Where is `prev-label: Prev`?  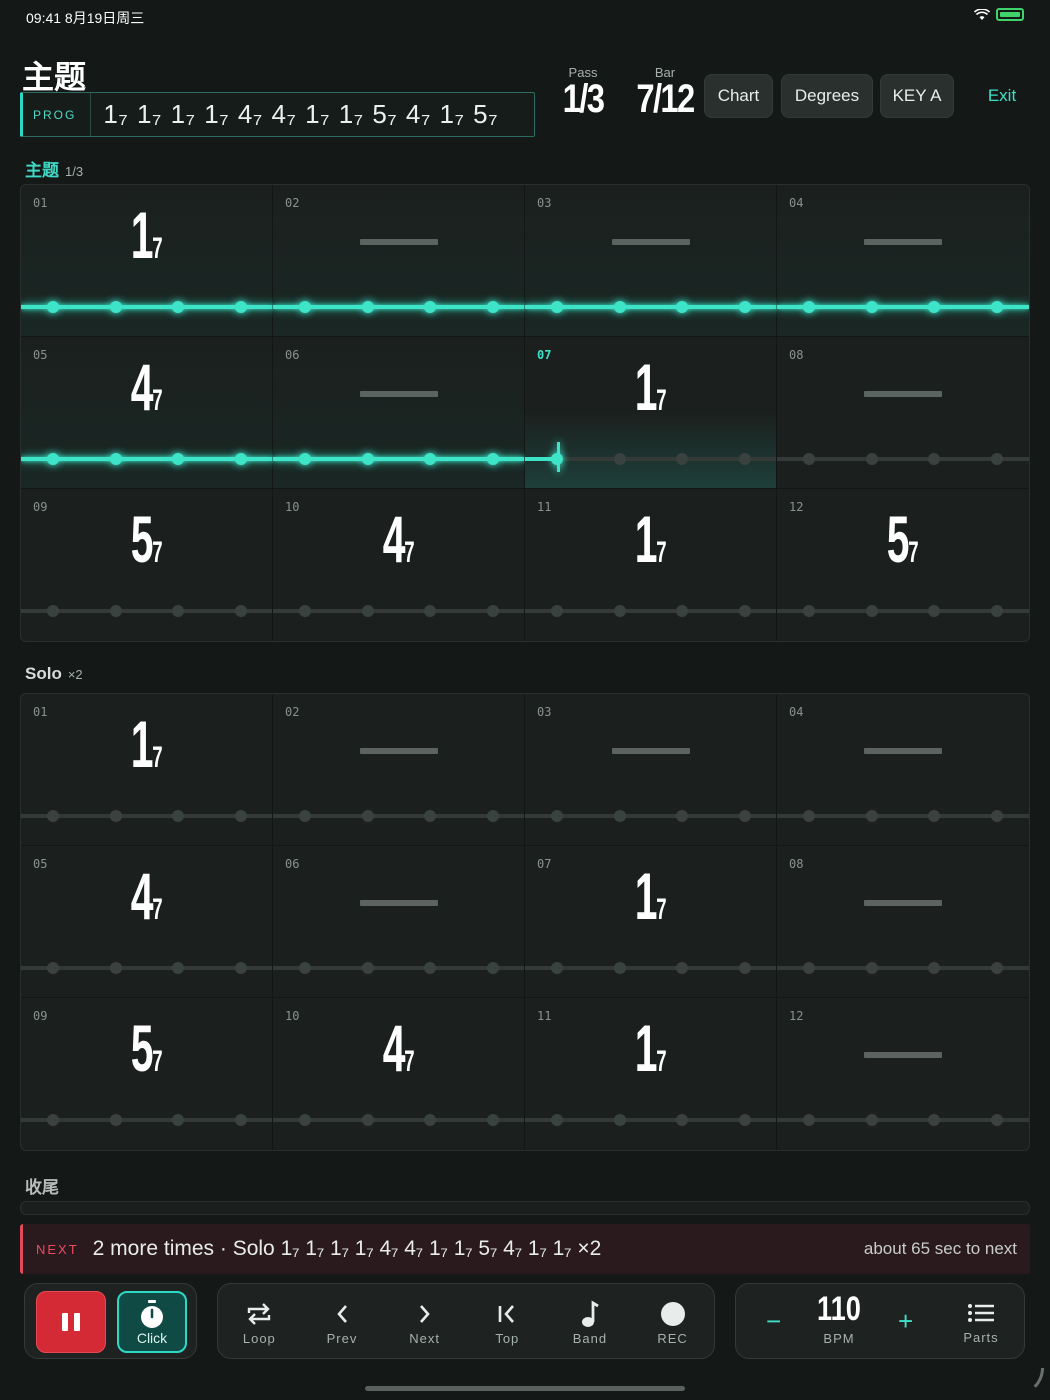 prev-label: Prev is located at coordinates (342, 1338).